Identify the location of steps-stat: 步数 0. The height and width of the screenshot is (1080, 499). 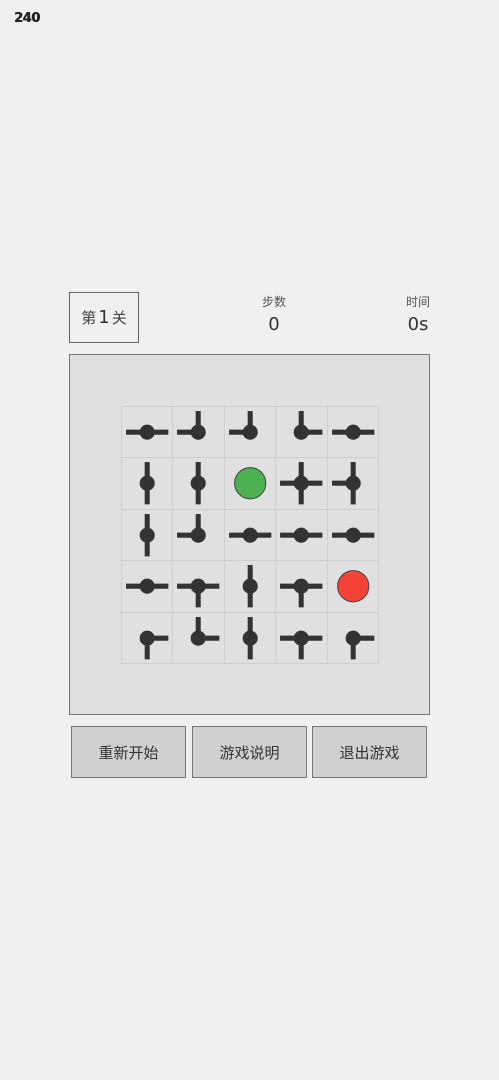
(274, 314).